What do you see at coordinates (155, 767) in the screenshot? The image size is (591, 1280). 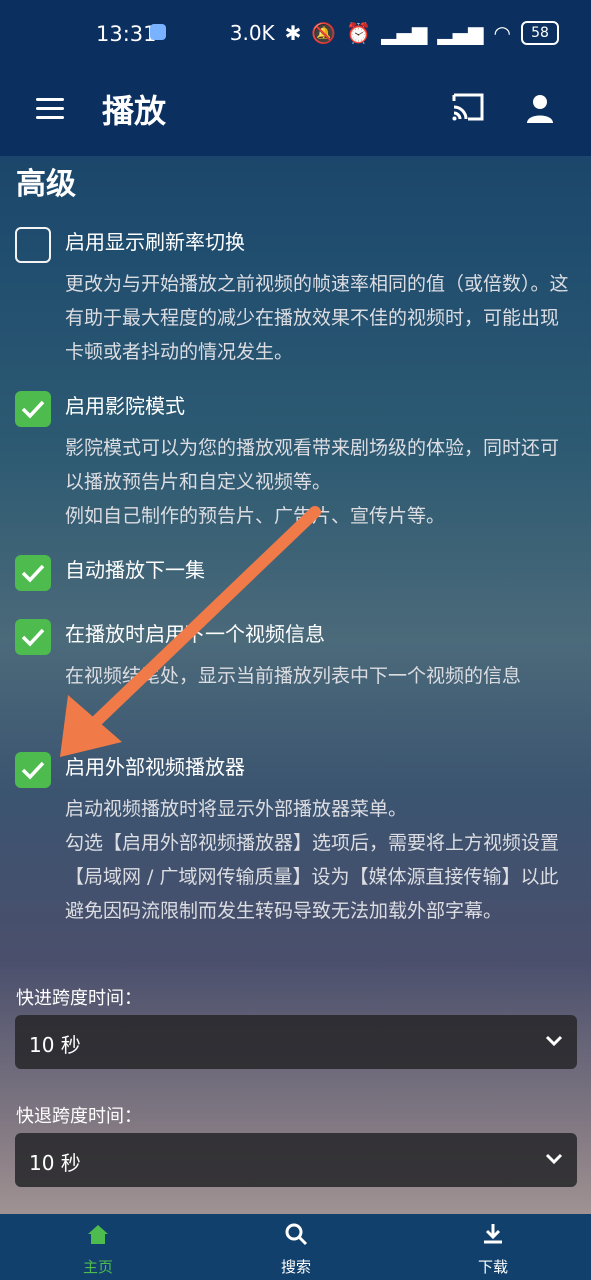 I see `setting-title: 启用外部视频播放器` at bounding box center [155, 767].